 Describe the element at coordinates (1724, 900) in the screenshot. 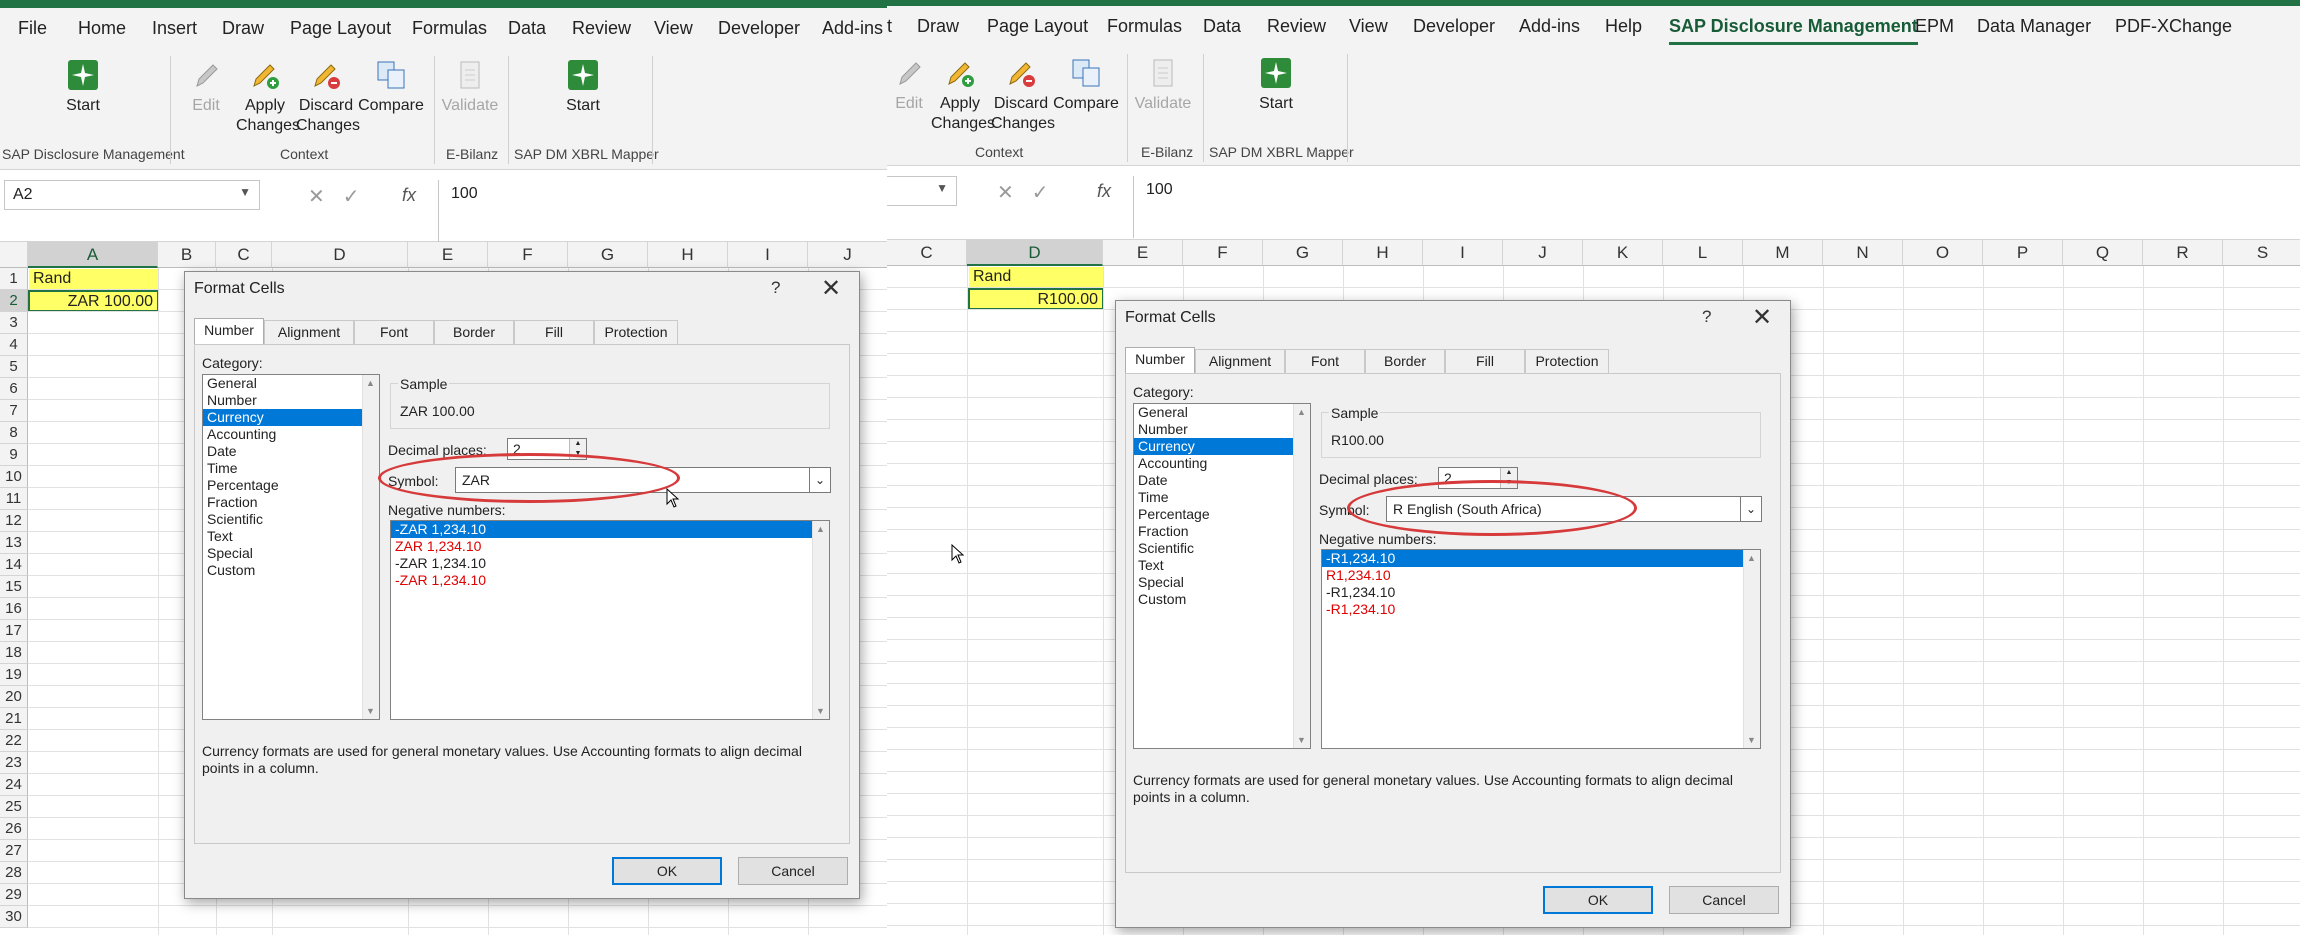

I see `cancel-button: Cancel` at that location.